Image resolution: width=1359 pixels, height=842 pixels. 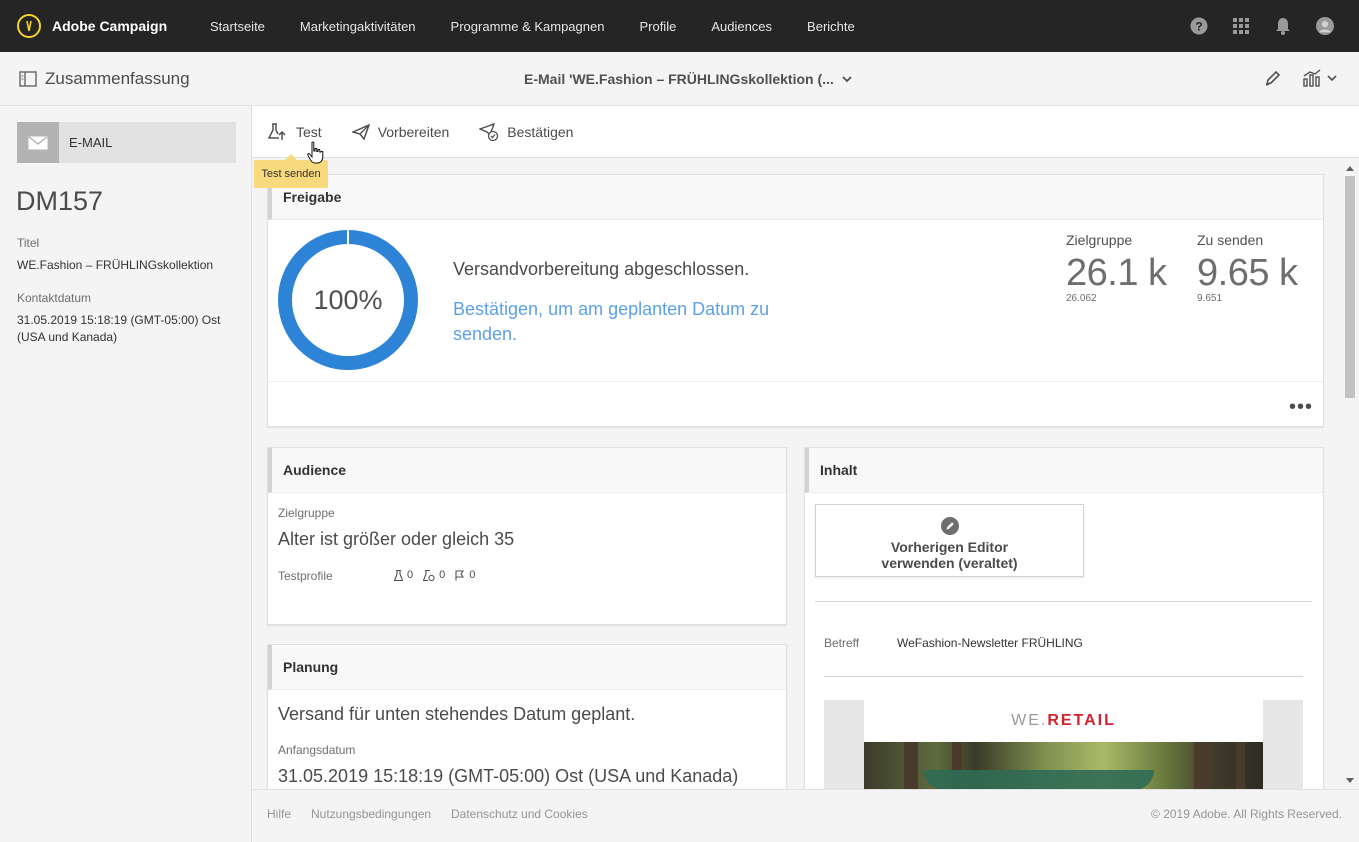 What do you see at coordinates (429, 575) in the screenshot?
I see `flask-check-icon` at bounding box center [429, 575].